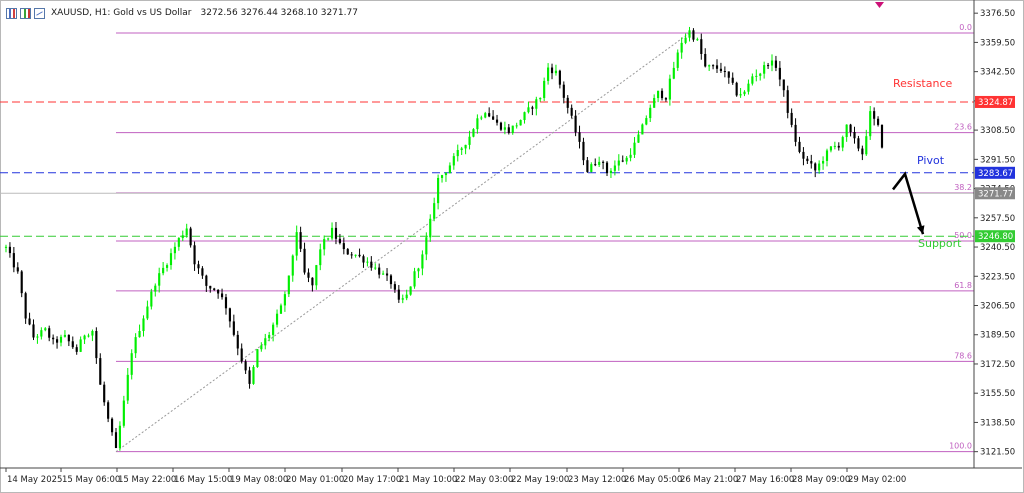 This screenshot has height=493, width=1024. What do you see at coordinates (597, 480) in the screenshot?
I see `time-tick-label: 23 May 12:00` at bounding box center [597, 480].